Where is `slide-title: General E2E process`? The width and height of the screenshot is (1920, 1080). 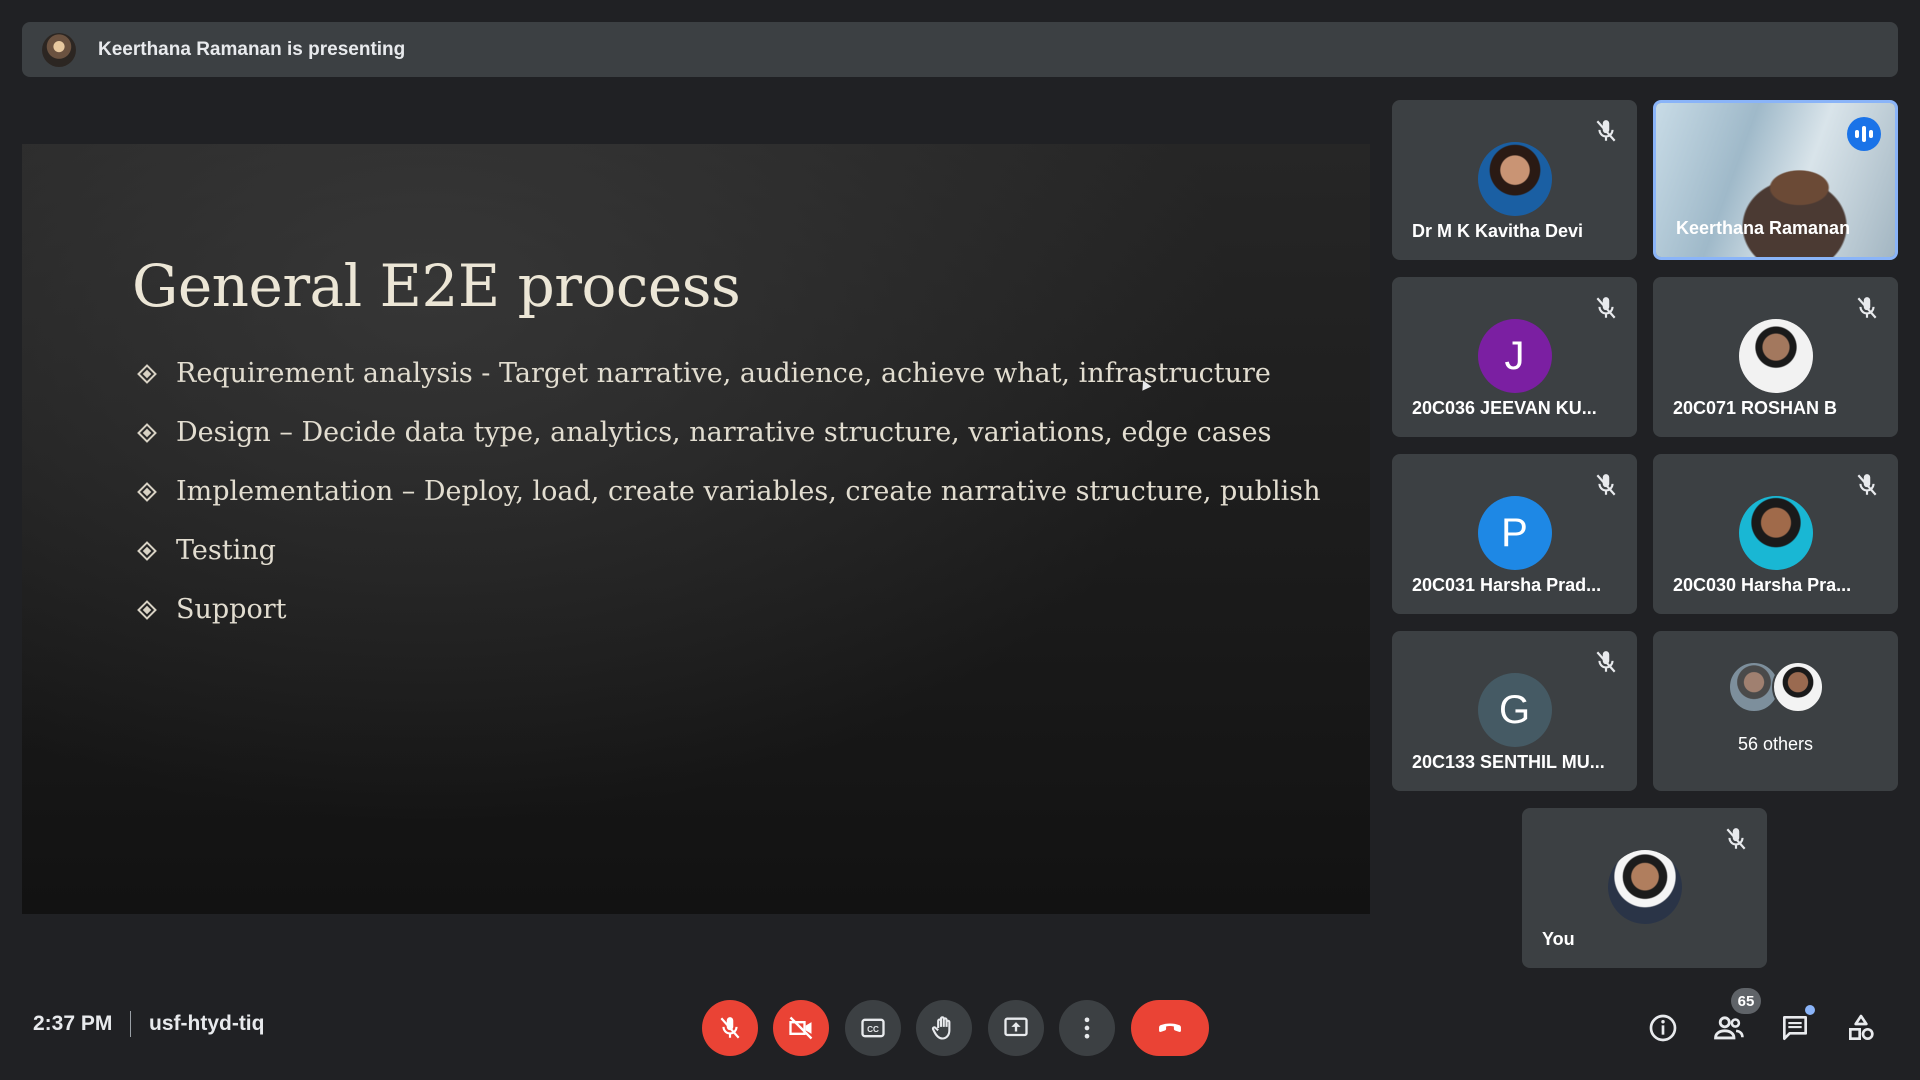
slide-title: General E2E process is located at coordinates (436, 286).